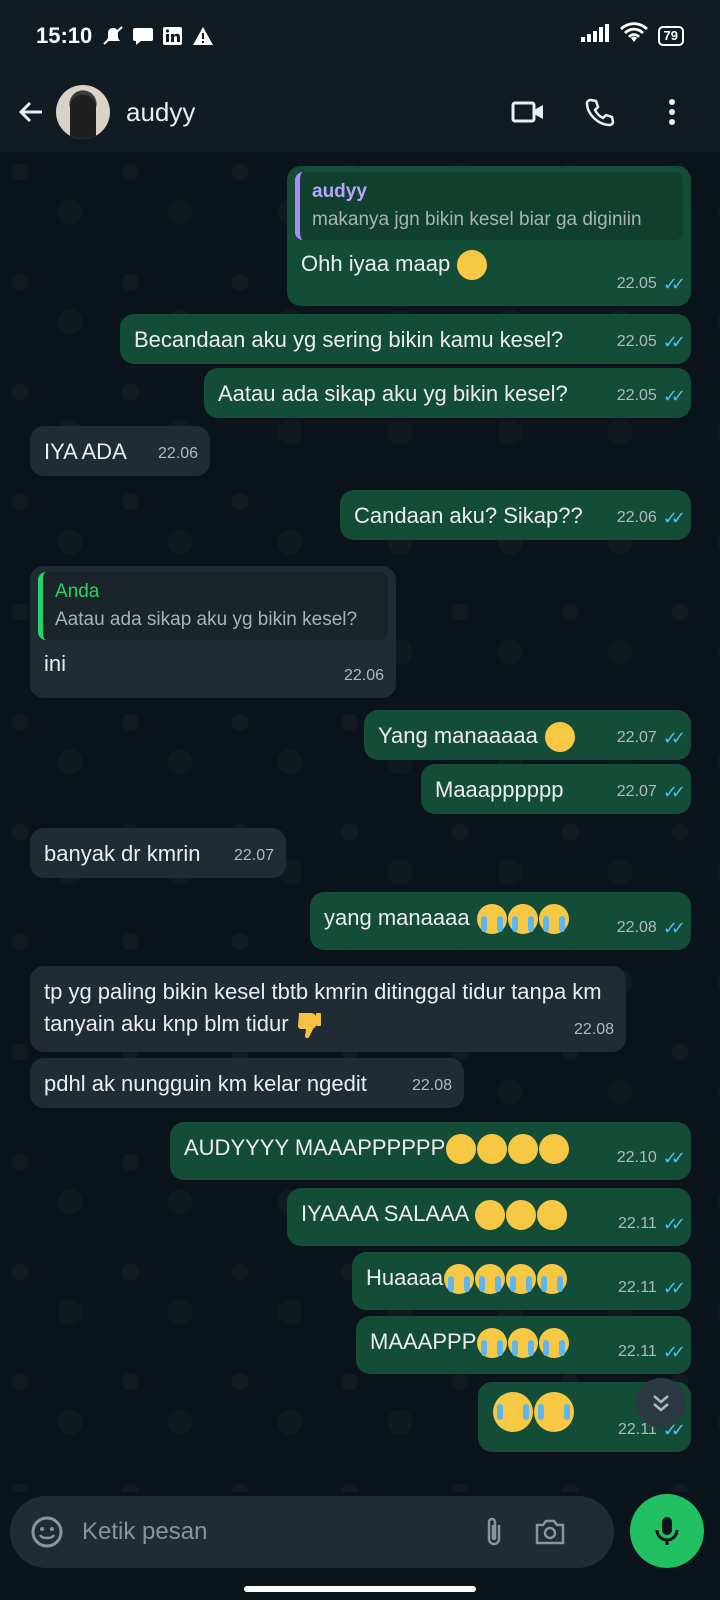  I want to click on more-icon, so click(672, 112).